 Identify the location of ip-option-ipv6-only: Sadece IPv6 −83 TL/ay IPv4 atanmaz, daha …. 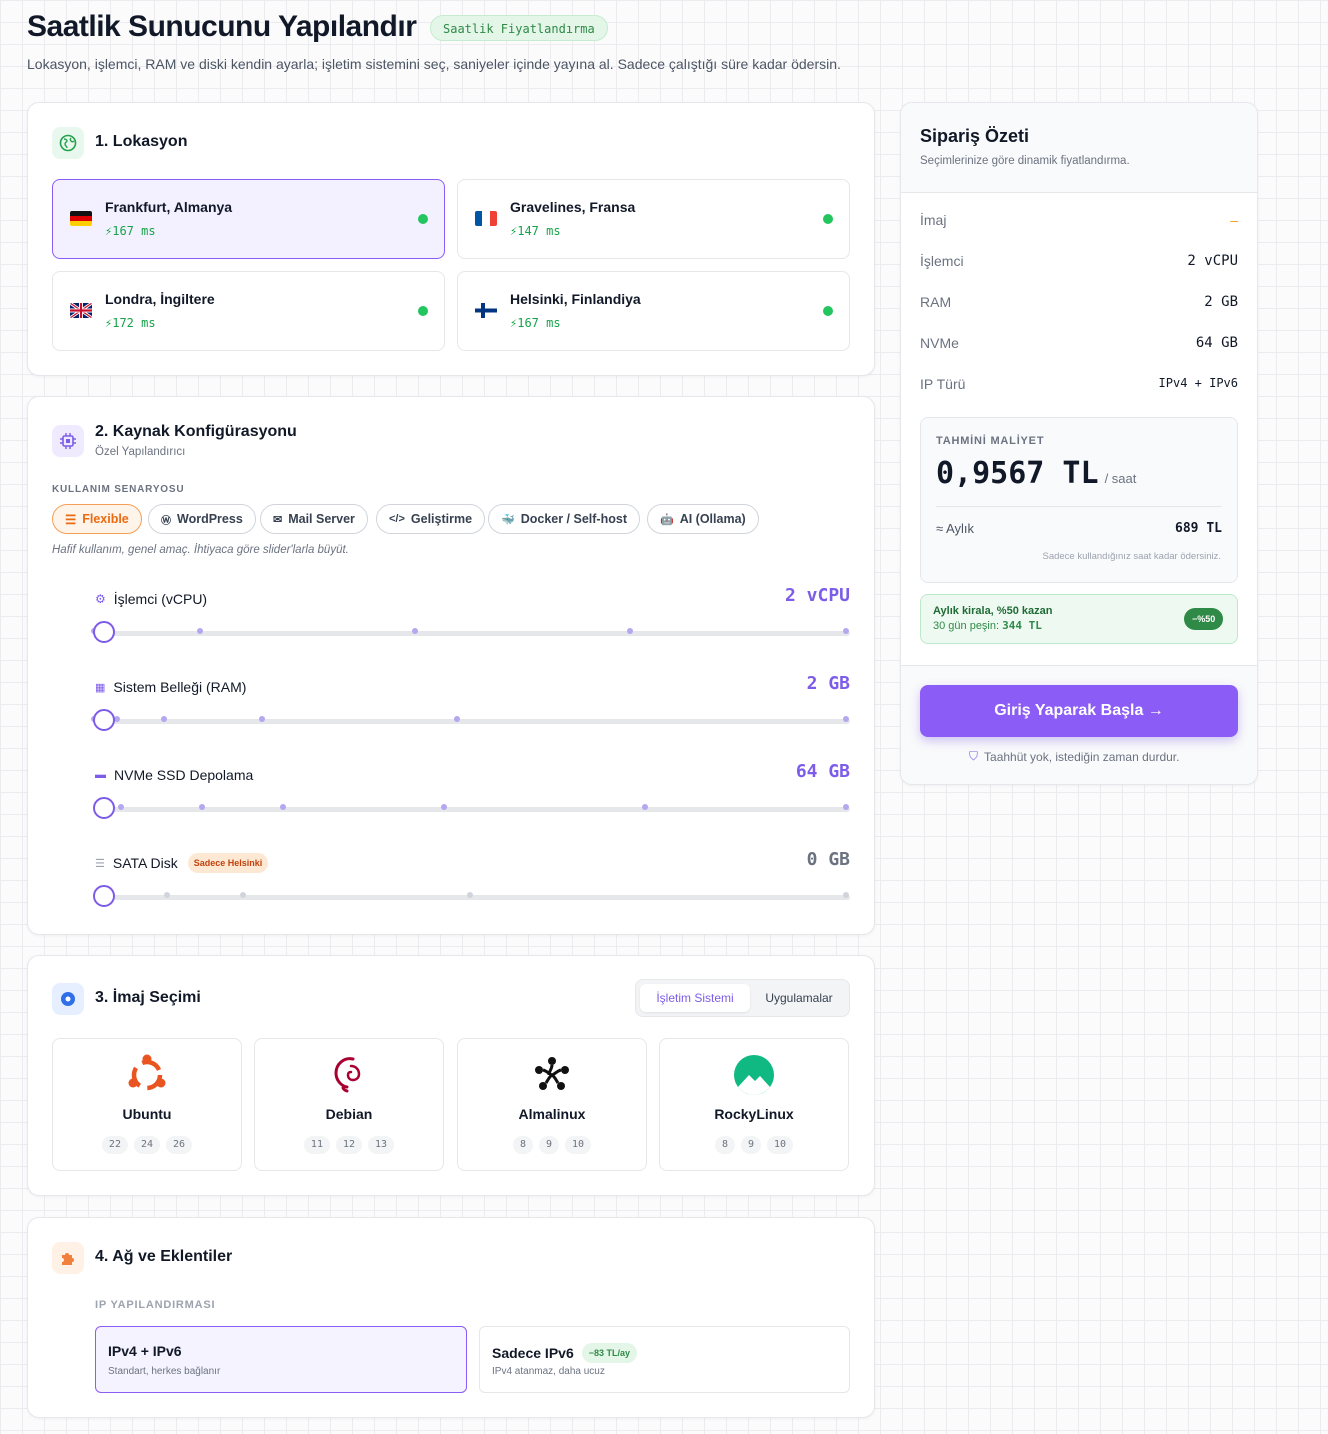
(664, 1359).